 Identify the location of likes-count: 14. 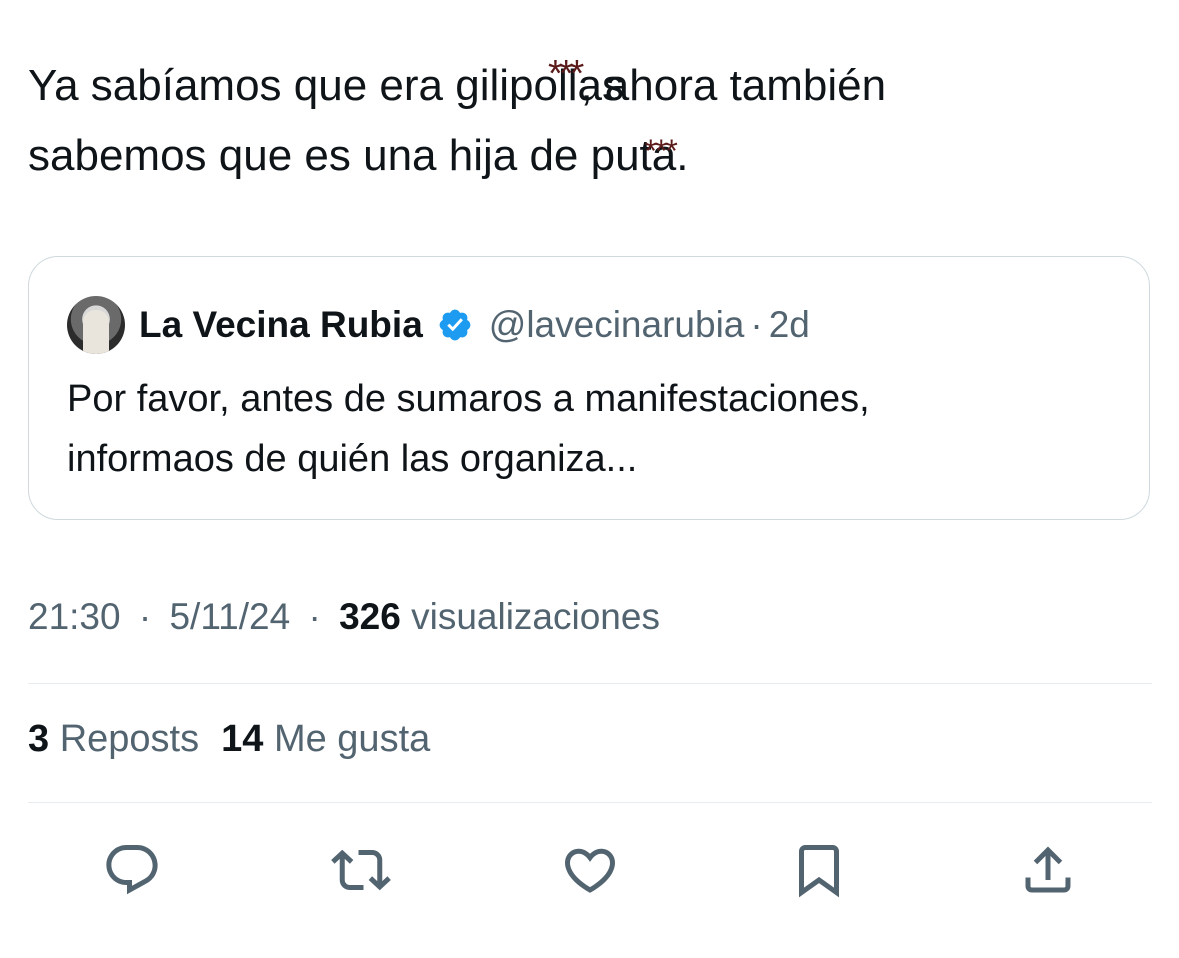
(242, 739).